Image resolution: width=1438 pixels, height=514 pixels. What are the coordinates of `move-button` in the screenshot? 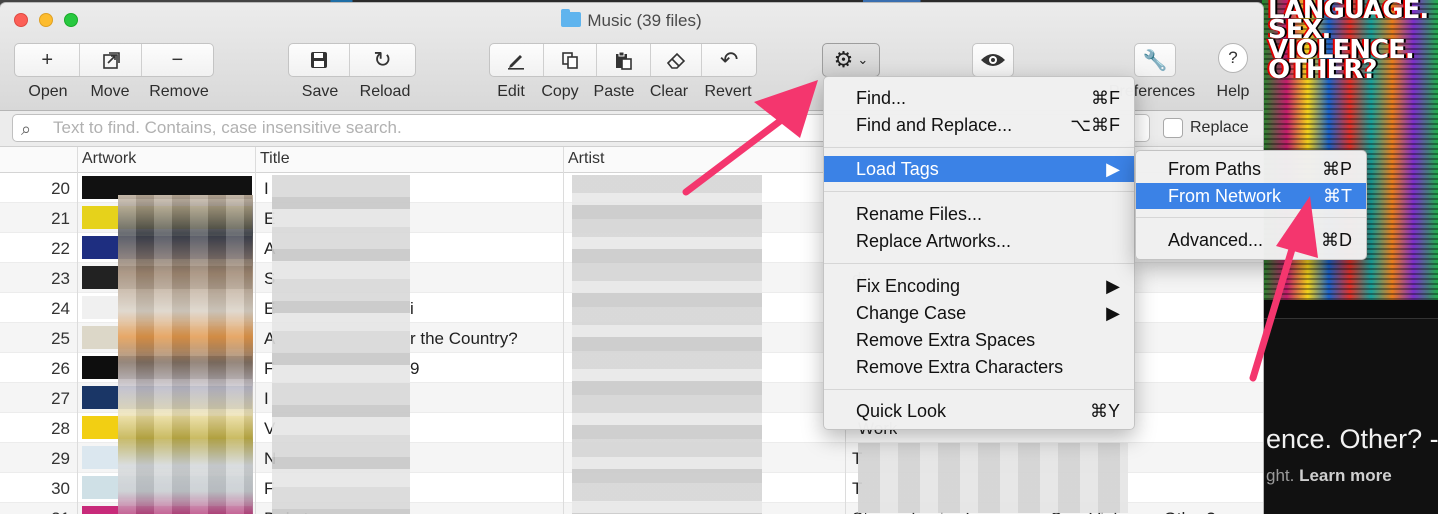 It's located at (111, 60).